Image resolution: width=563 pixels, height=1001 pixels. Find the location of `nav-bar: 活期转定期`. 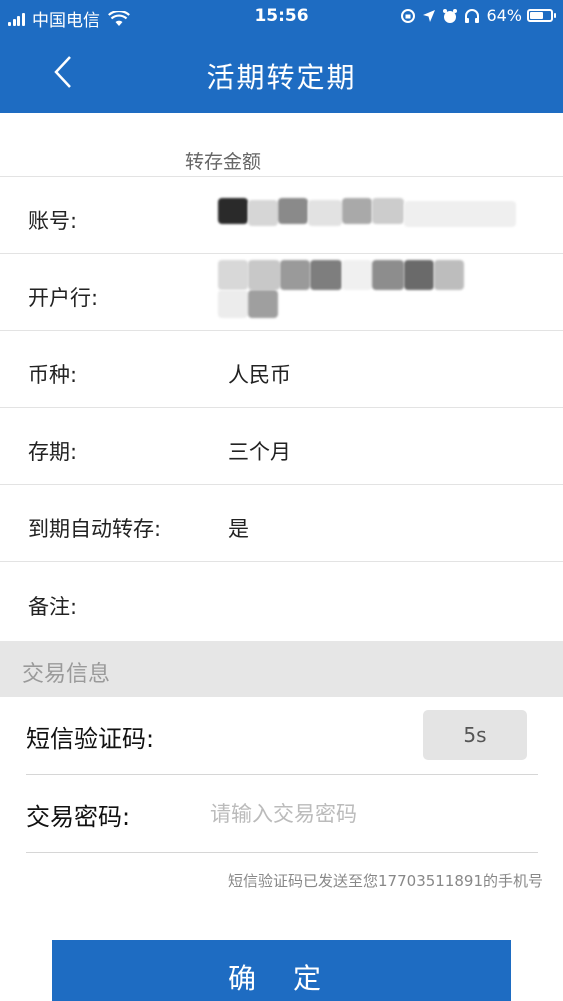

nav-bar: 活期转定期 is located at coordinates (281, 74).